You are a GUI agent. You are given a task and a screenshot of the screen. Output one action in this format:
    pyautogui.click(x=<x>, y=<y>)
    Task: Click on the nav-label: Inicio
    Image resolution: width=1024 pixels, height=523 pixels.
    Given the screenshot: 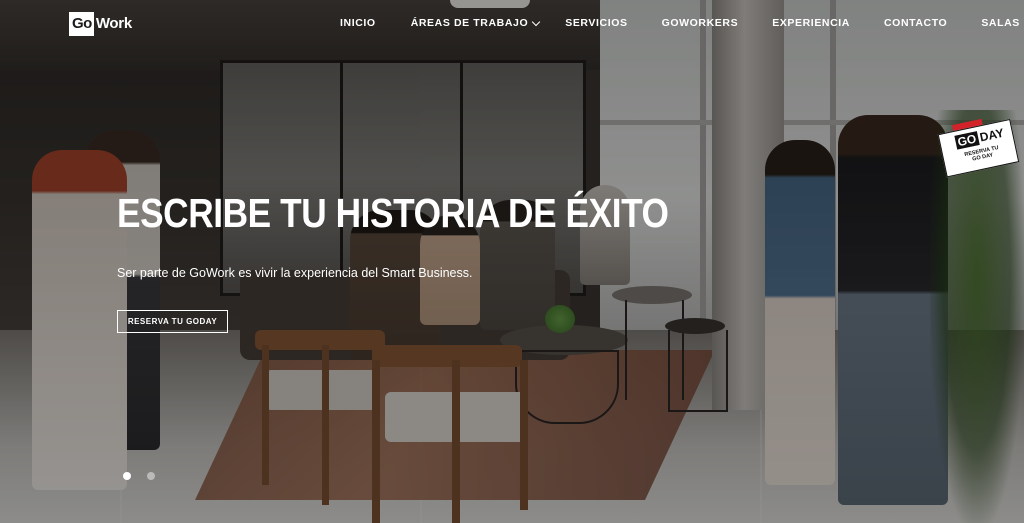 What is the action you would take?
    pyautogui.click(x=358, y=23)
    